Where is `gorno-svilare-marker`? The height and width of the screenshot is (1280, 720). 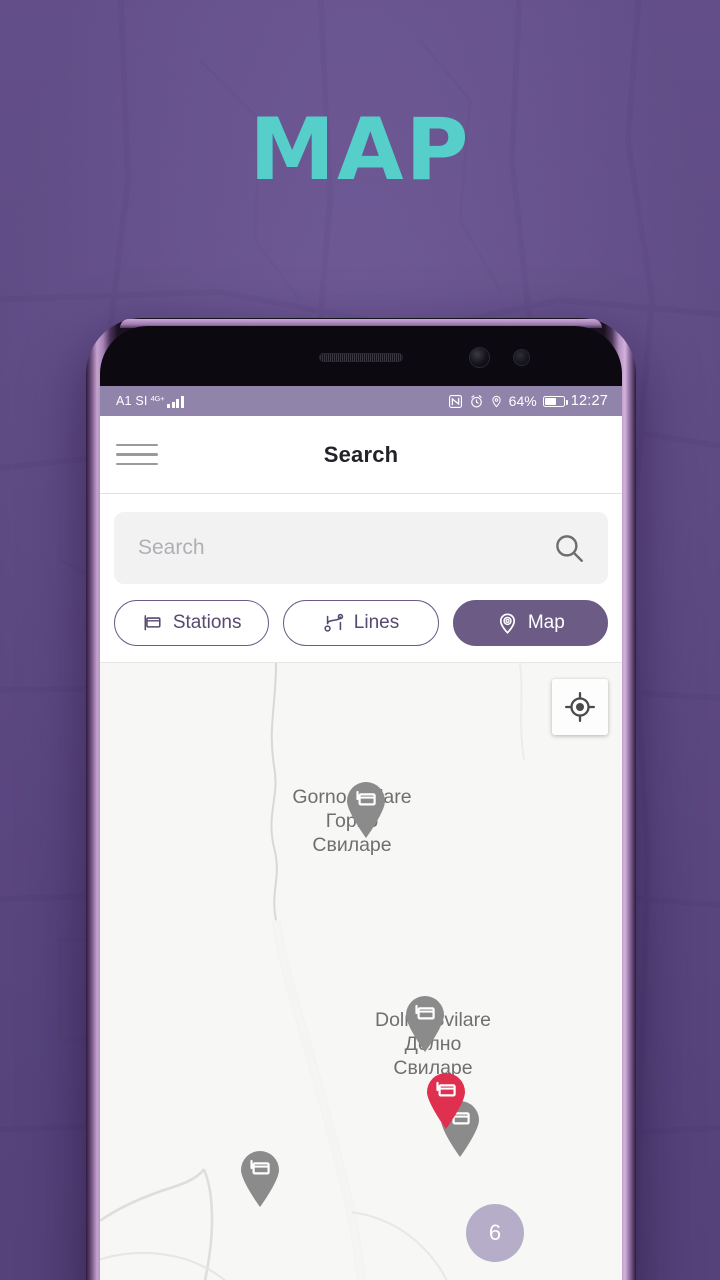
gorno-svilare-marker is located at coordinates (366, 810).